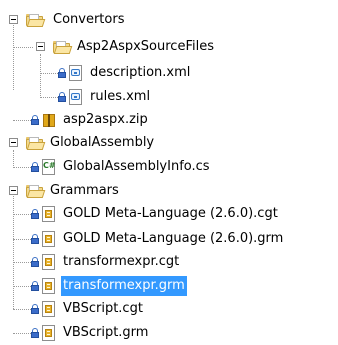 Image resolution: width=338 pixels, height=345 pixels. Describe the element at coordinates (140, 72) in the screenshot. I see `tree-item-label: description.xml` at that location.